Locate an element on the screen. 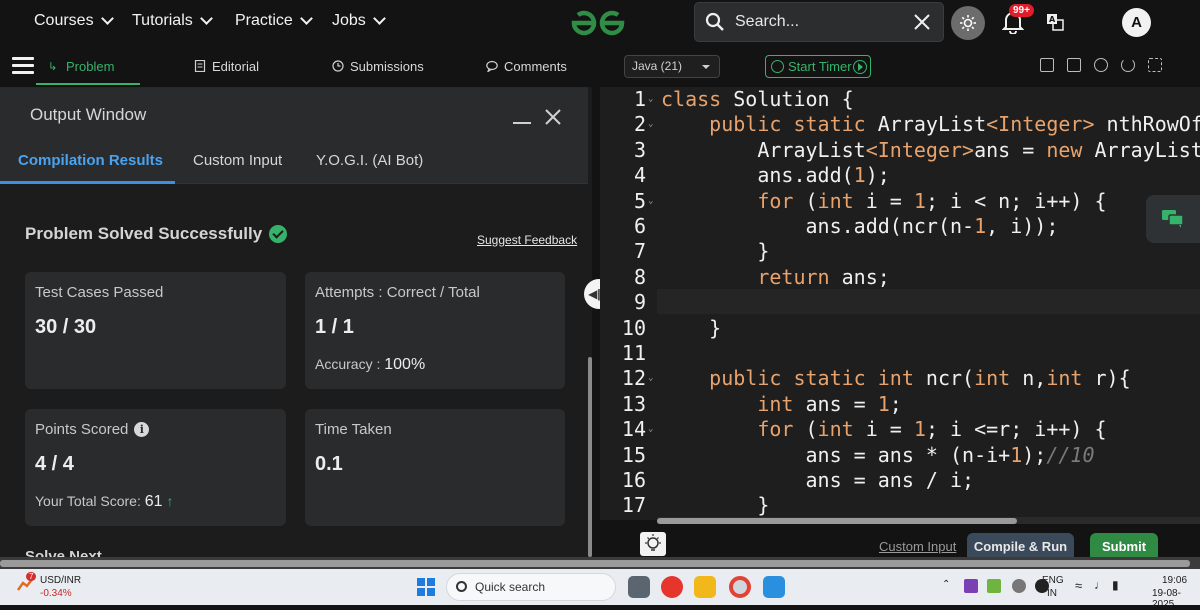 The width and height of the screenshot is (1200, 610). avatar: A is located at coordinates (1136, 22).